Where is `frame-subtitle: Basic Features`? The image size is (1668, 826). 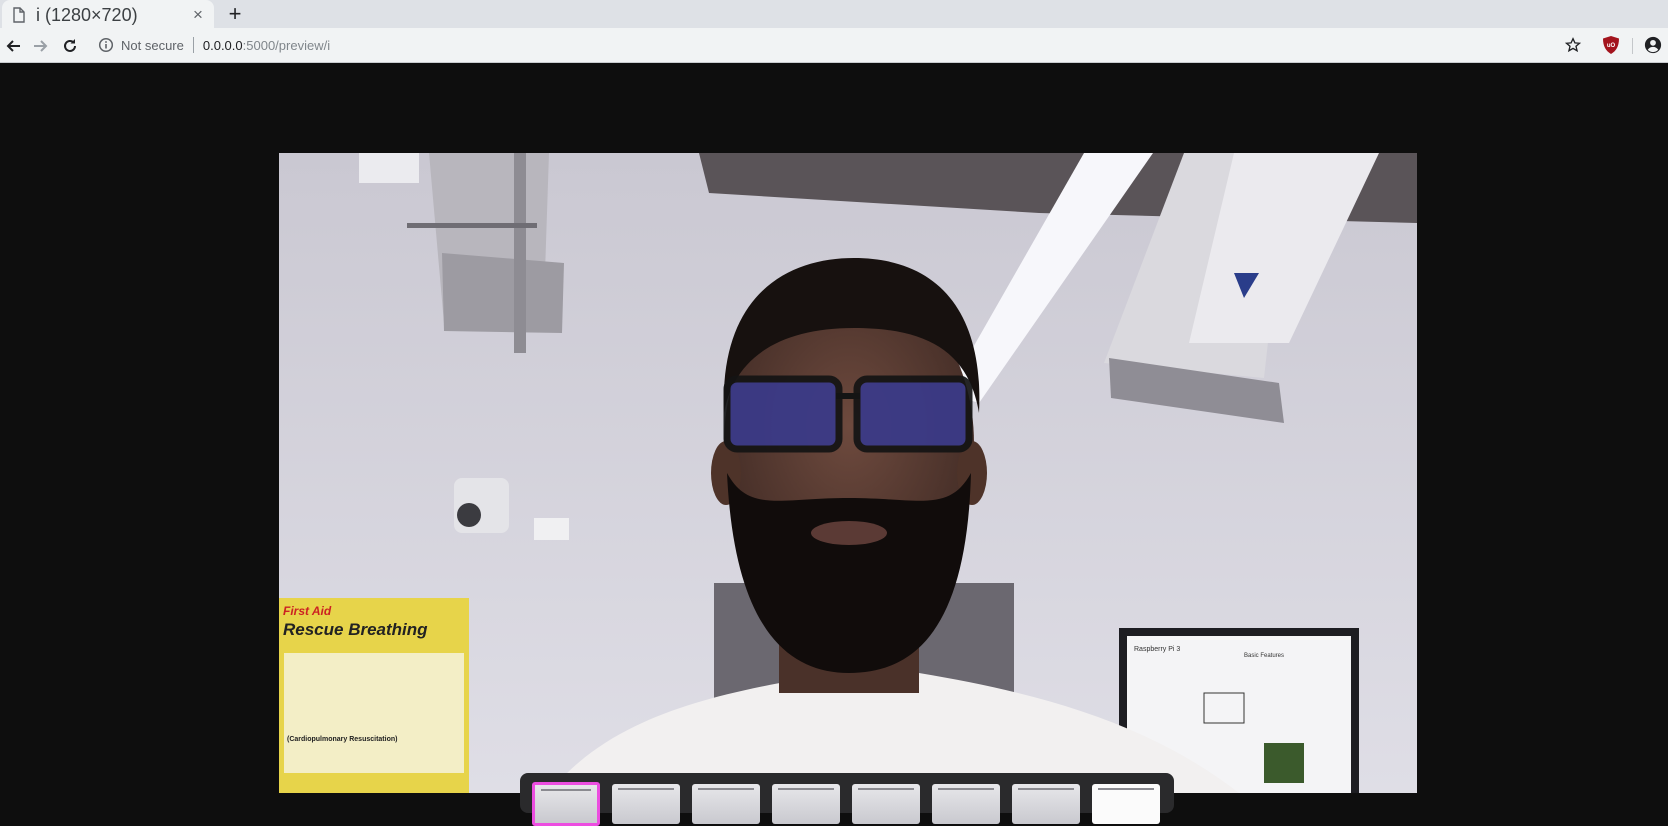
frame-subtitle: Basic Features is located at coordinates (1264, 656).